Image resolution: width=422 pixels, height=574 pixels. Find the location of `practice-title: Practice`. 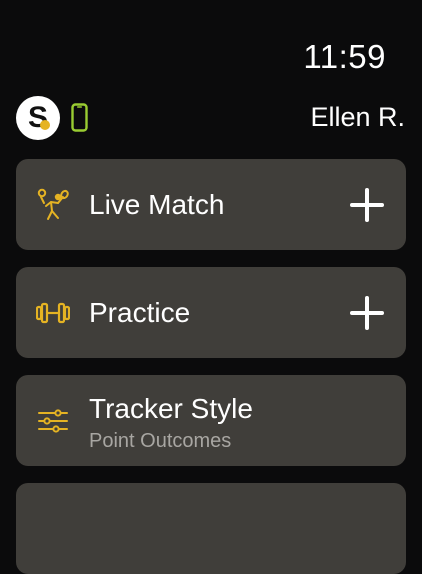

practice-title: Practice is located at coordinates (140, 312).